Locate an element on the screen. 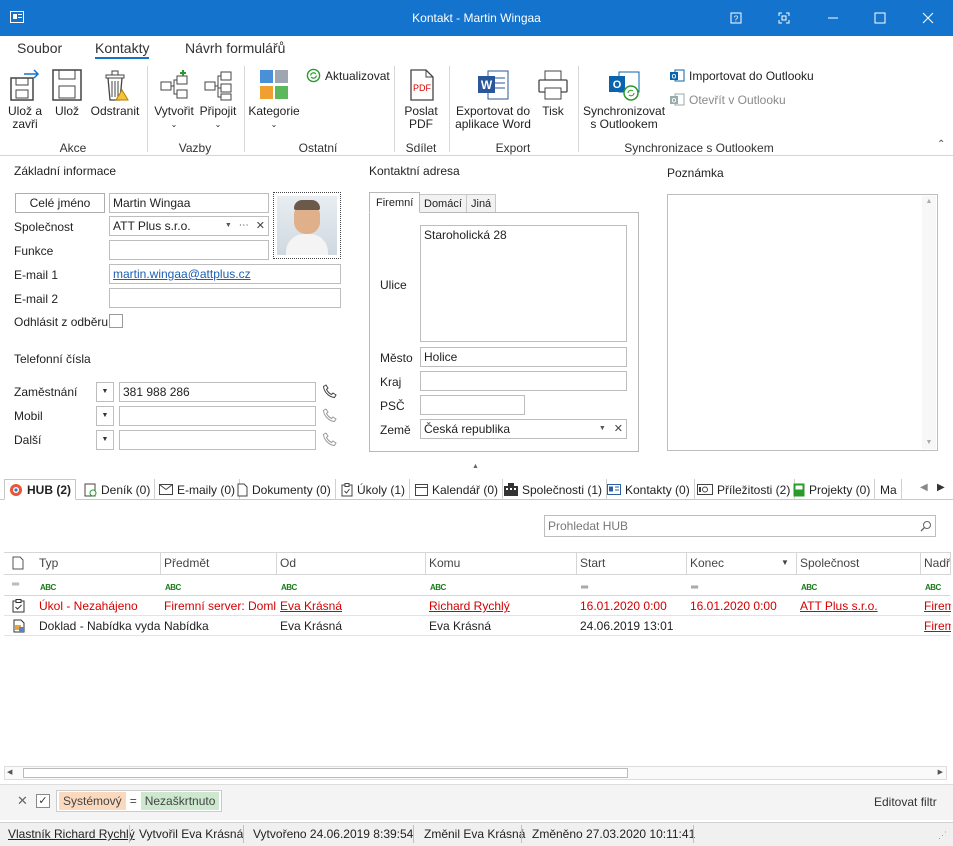  hub-search-input: Prohledat HUB is located at coordinates (740, 526).